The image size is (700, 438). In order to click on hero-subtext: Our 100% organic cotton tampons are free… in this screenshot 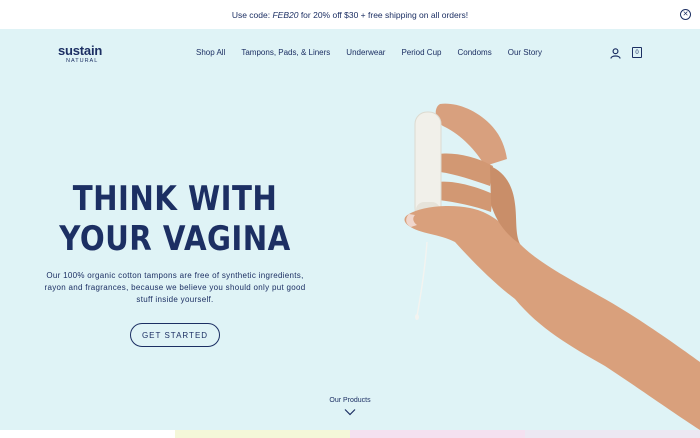, I will do `click(175, 287)`.